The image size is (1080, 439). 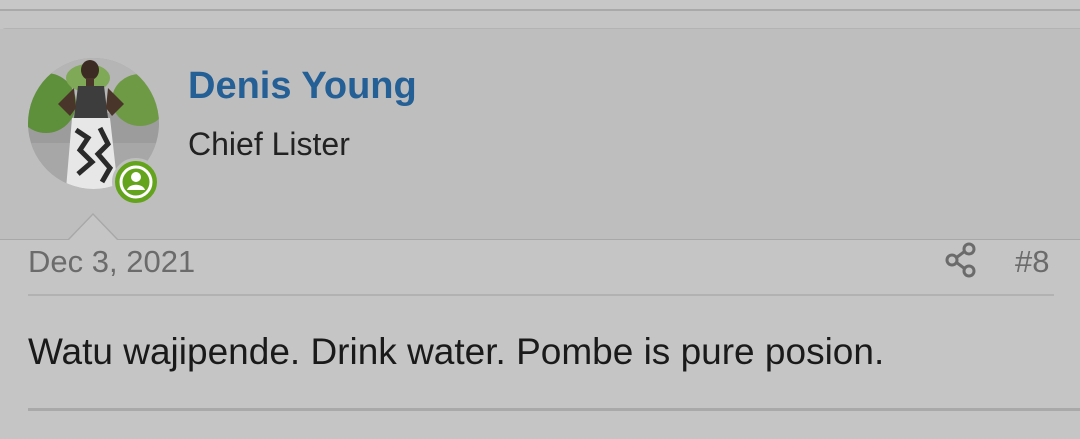 I want to click on share-icon, so click(x=961, y=260).